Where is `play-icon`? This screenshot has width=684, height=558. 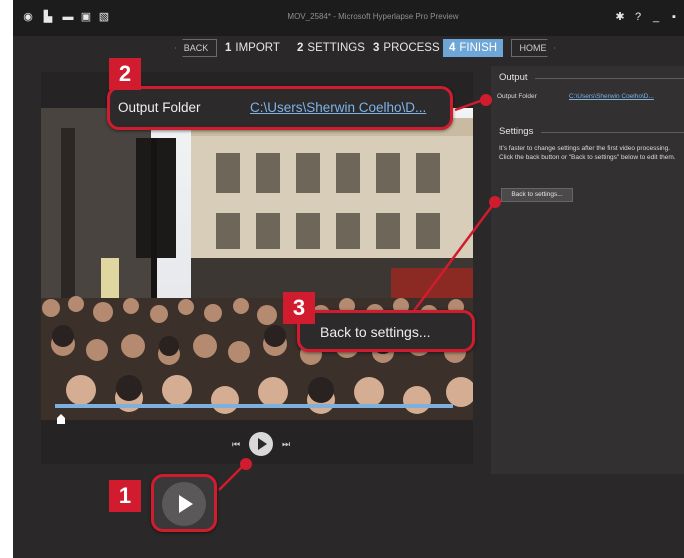
play-icon is located at coordinates (186, 504).